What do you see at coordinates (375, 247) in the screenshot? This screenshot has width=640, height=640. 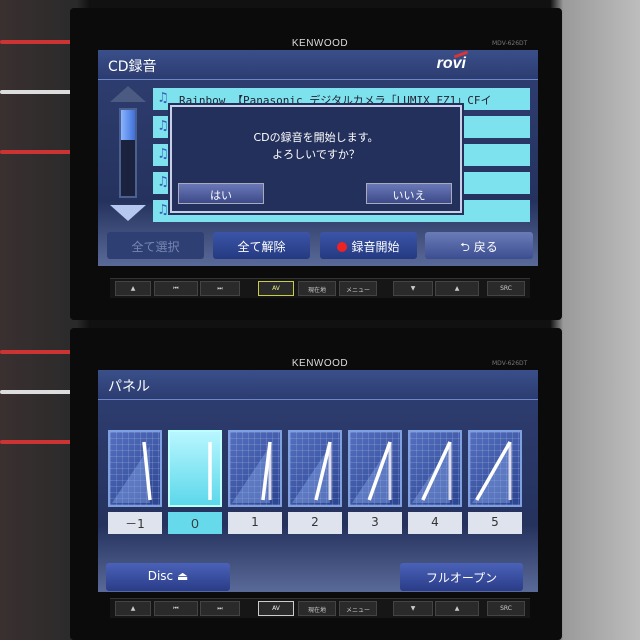 I see `start-record-label: 録音開始` at bounding box center [375, 247].